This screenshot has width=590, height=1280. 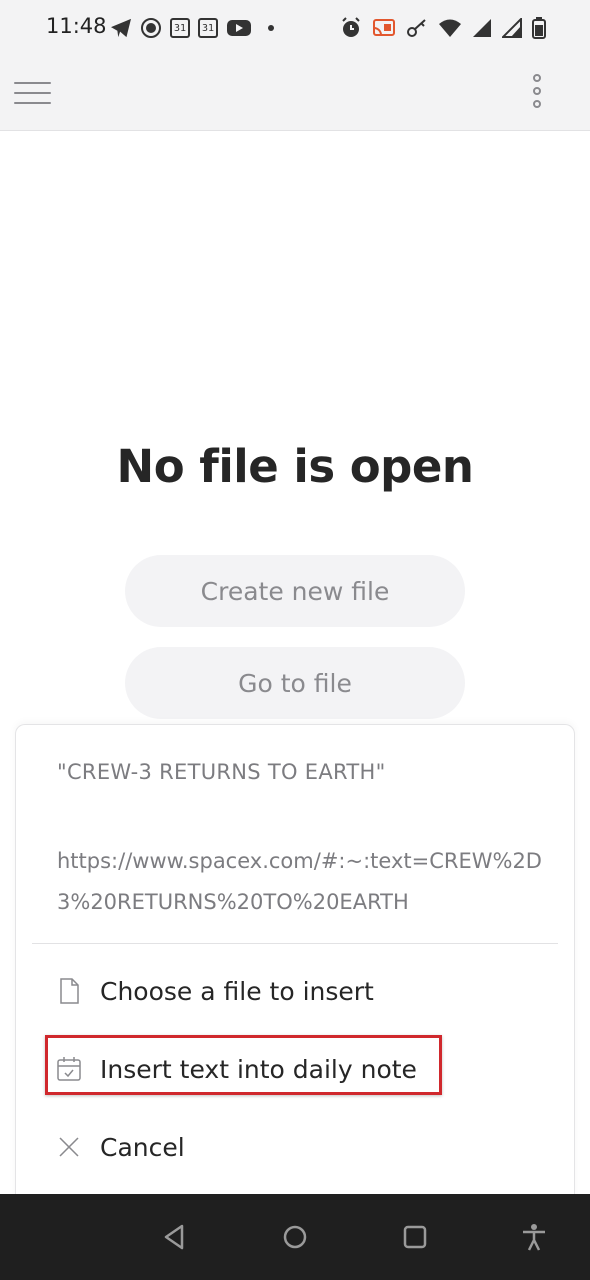 I want to click on insert-daily-note-menu-item: Insert text into daily note, so click(x=235, y=1069).